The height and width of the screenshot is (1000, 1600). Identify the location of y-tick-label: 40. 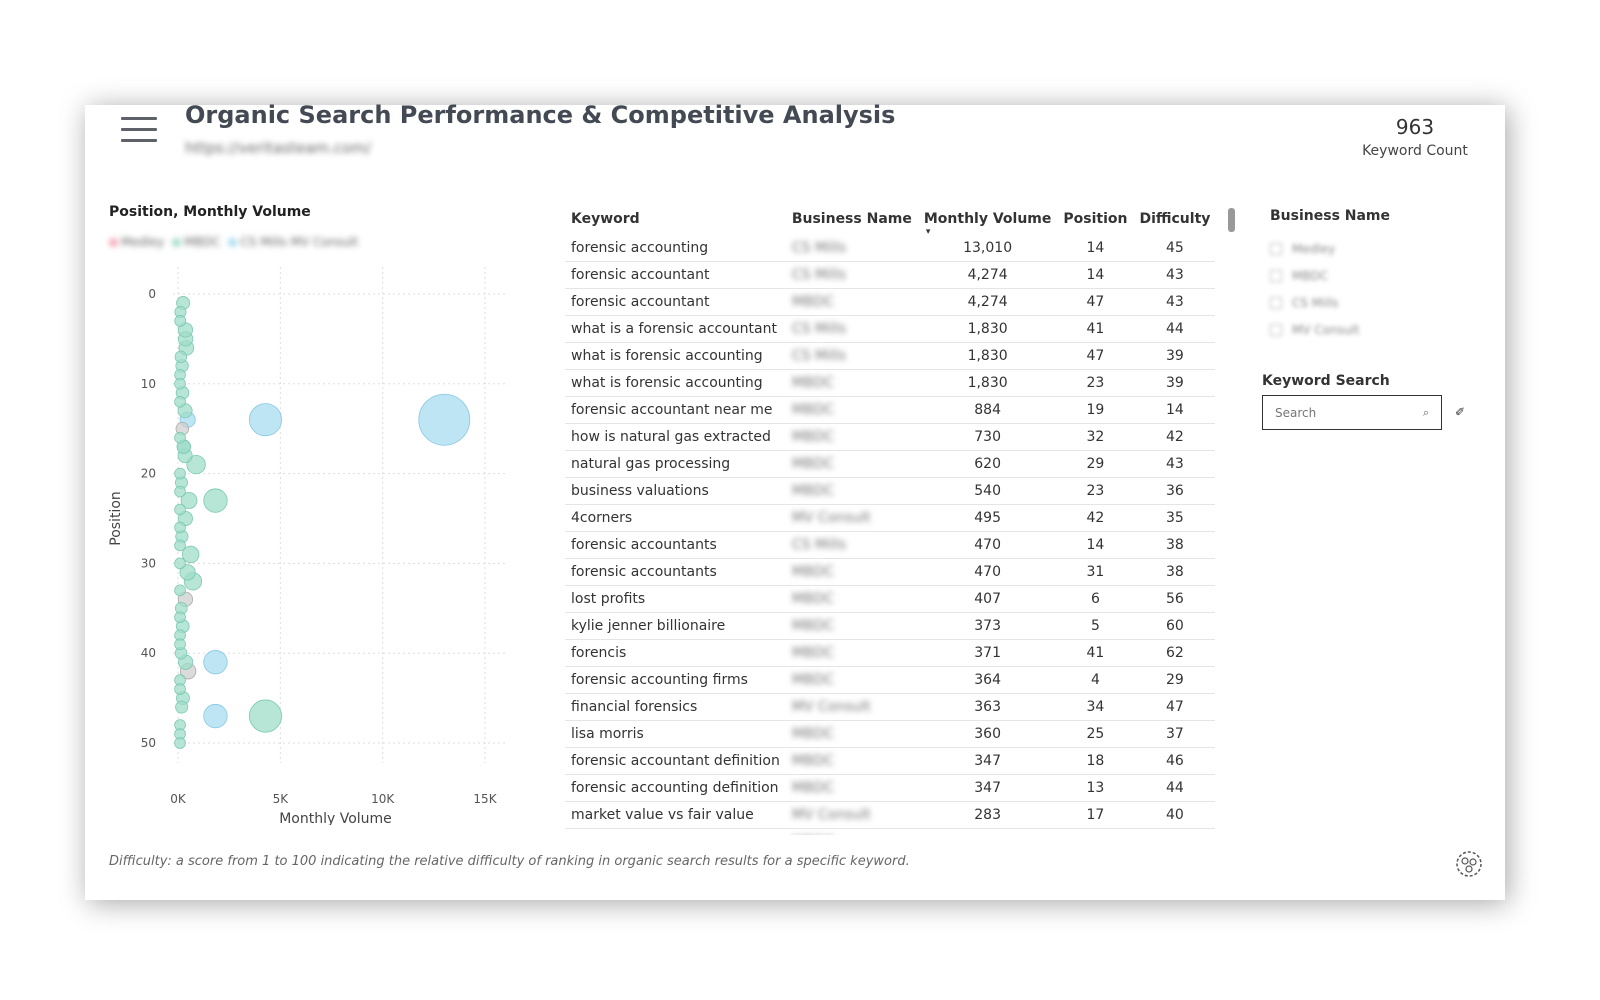
(148, 653).